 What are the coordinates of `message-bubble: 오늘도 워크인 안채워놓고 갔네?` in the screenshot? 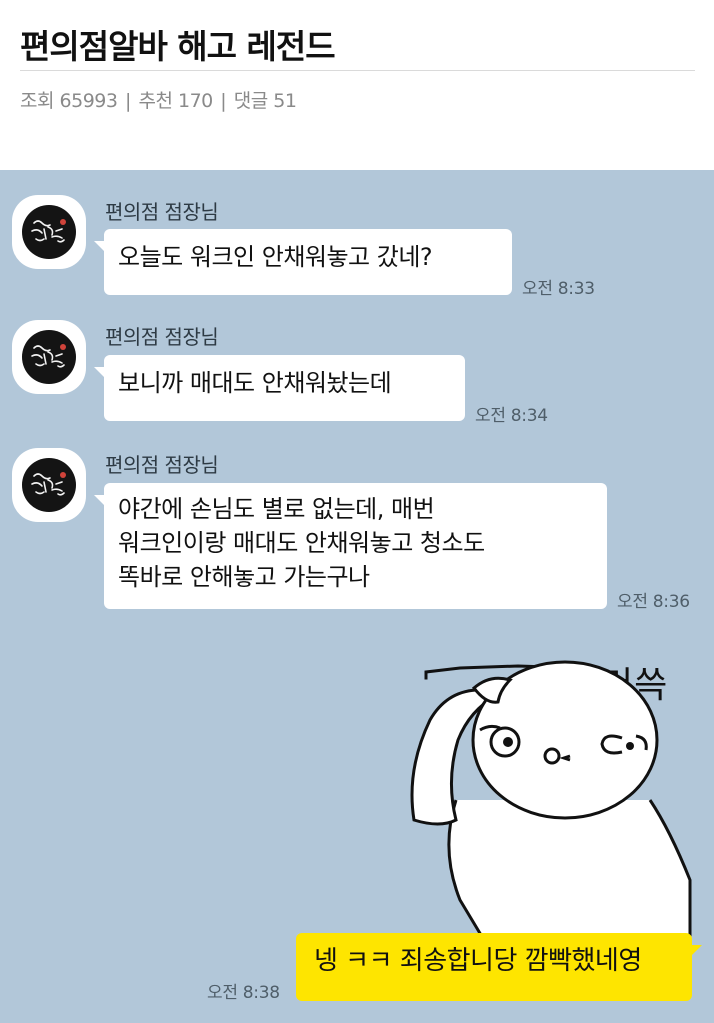 It's located at (303, 262).